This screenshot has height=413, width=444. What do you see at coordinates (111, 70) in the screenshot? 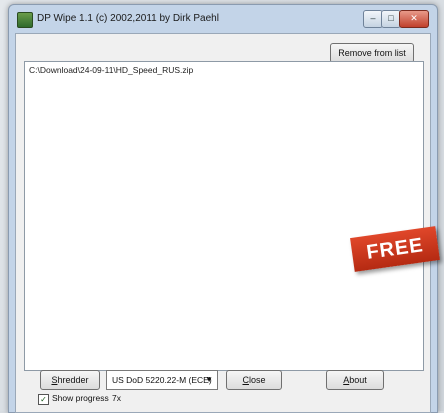
I see `list-item: C:\Download\24-09-11\HD_Speed_RUS.zip` at bounding box center [111, 70].